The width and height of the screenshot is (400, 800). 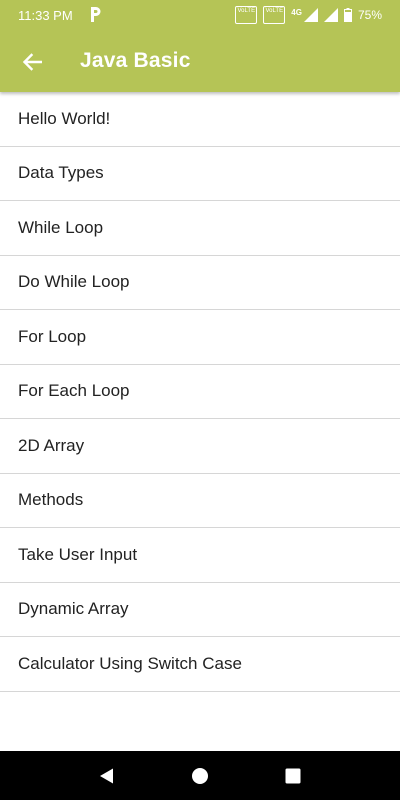 I want to click on page-title: Java Basic, so click(x=135, y=60).